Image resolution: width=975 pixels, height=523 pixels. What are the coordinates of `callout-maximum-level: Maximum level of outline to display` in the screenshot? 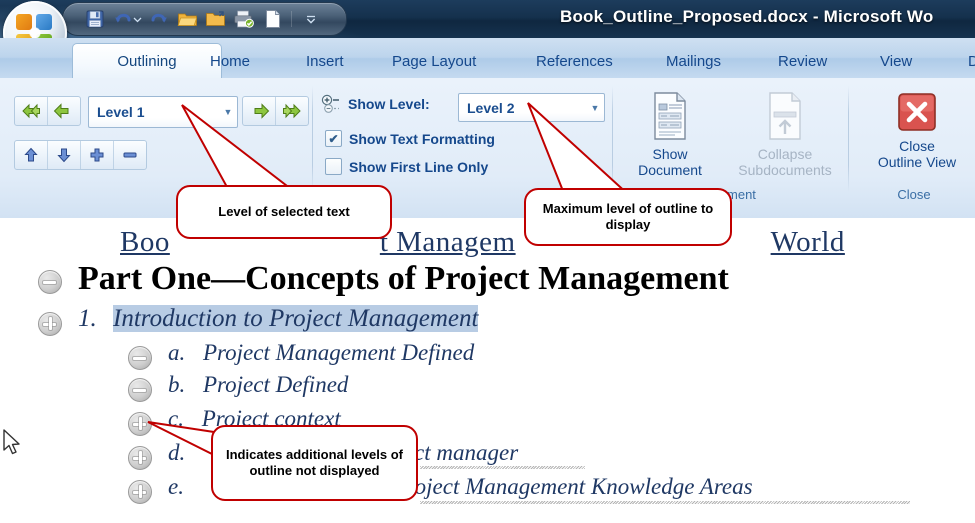 It's located at (628, 217).